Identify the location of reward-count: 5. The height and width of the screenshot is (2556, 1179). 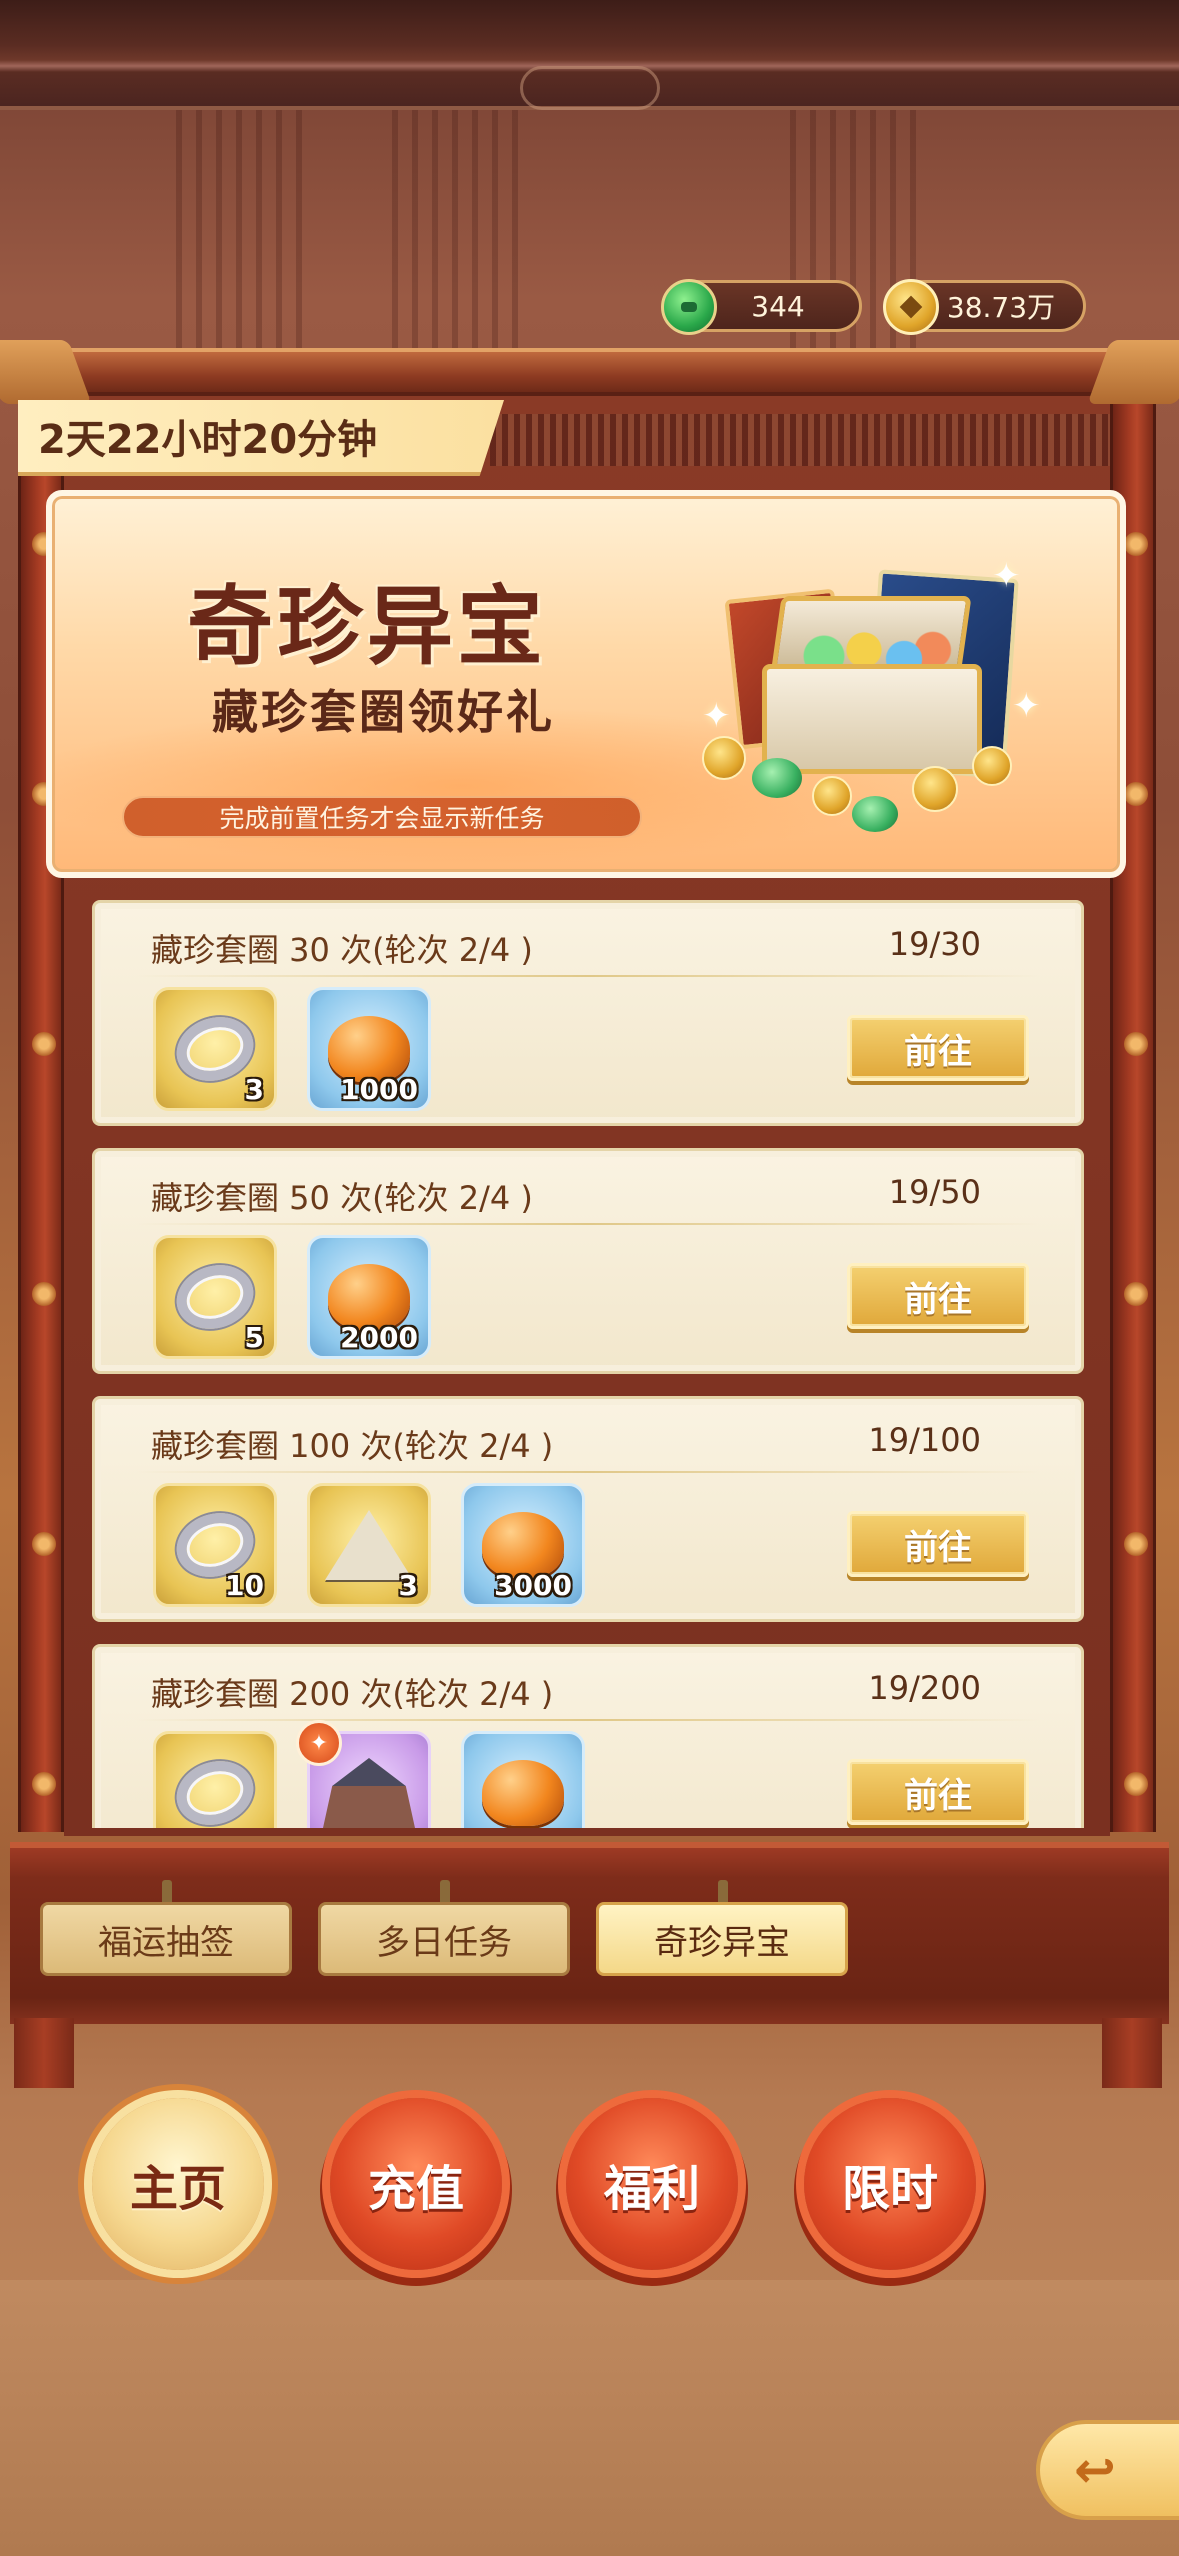
(254, 1337).